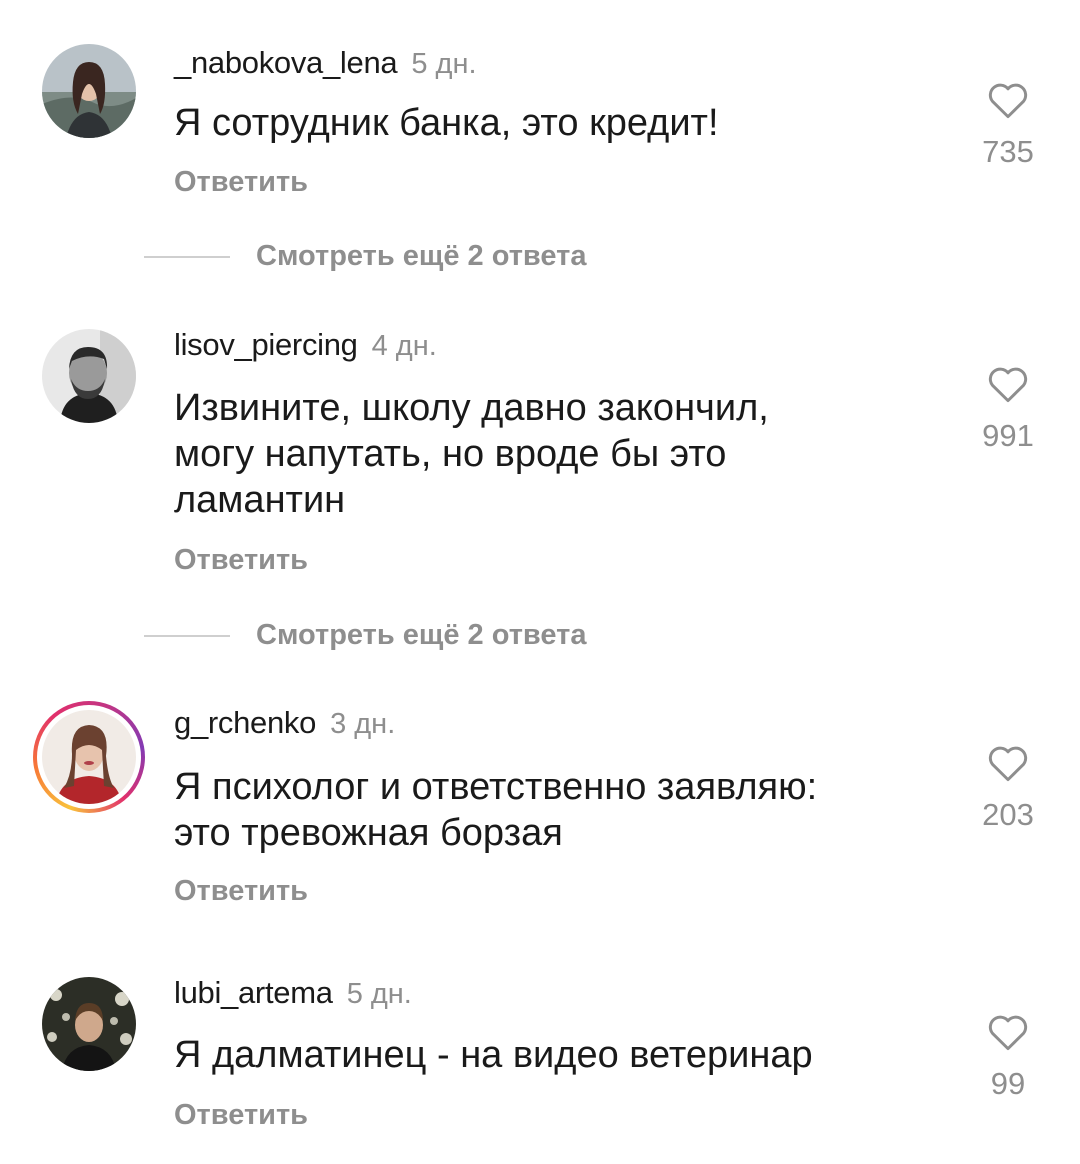 The width and height of the screenshot is (1080, 1164). I want to click on comment-header: lubi_artema 5 дн., so click(293, 993).